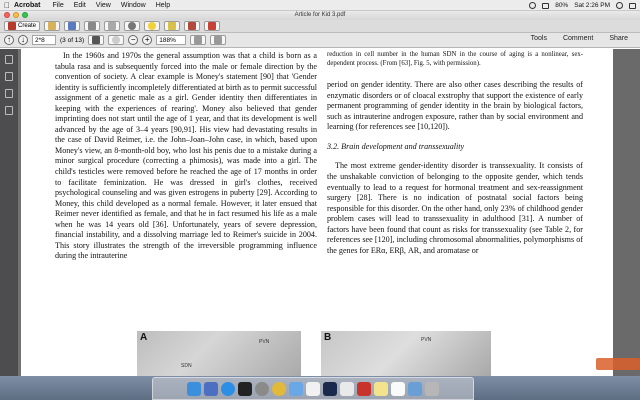  What do you see at coordinates (364, 388) in the screenshot?
I see `acrobat-icon` at bounding box center [364, 388].